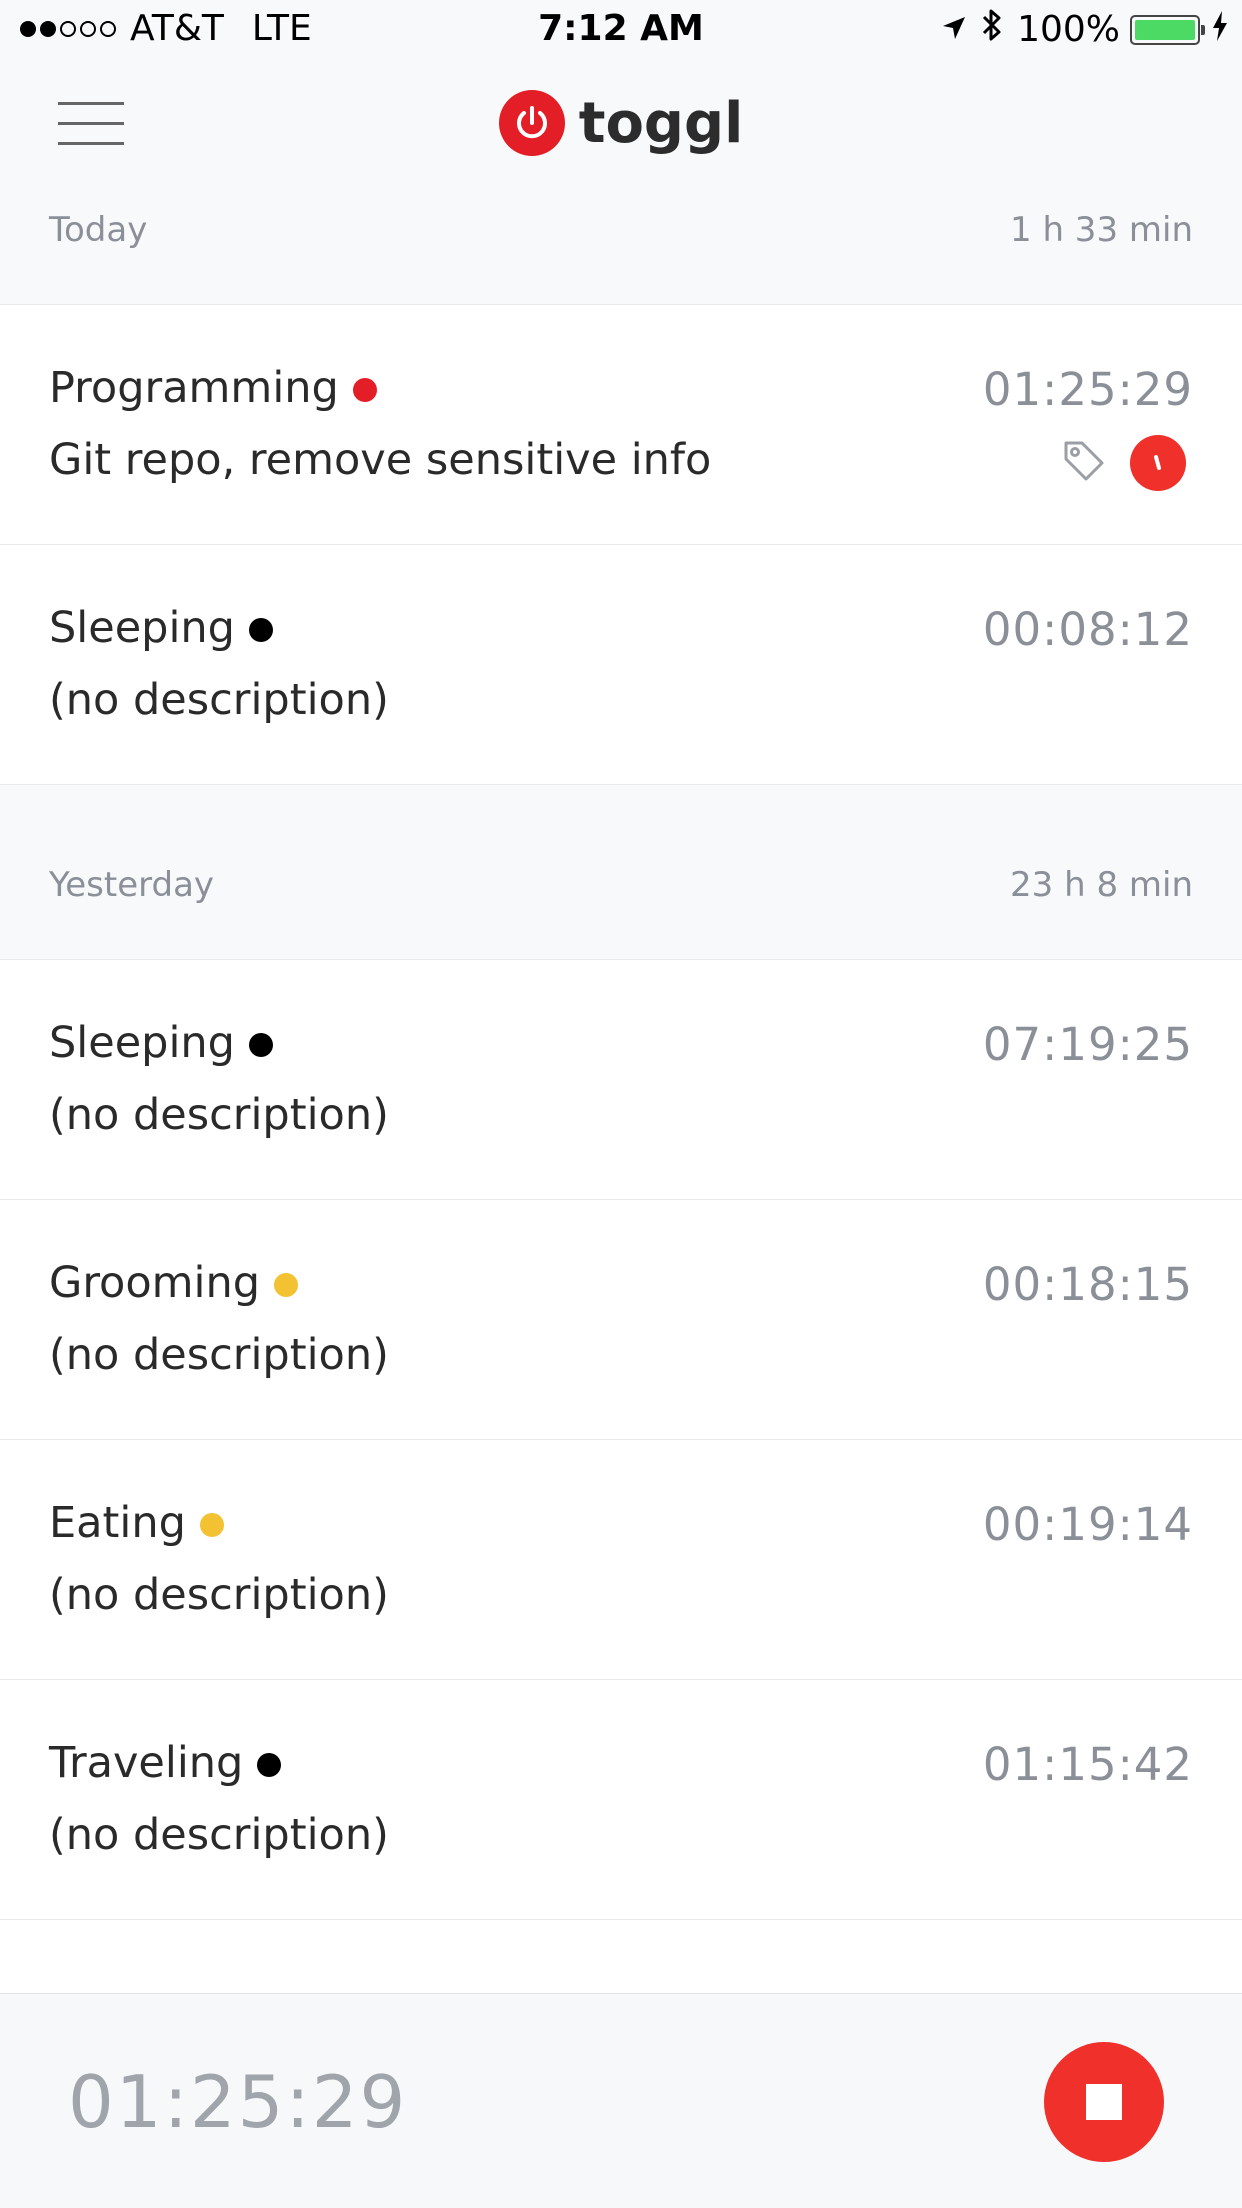 Image resolution: width=1242 pixels, height=2208 pixels. What do you see at coordinates (1087, 1284) in the screenshot?
I see `entry-duration: 00:18:15` at bounding box center [1087, 1284].